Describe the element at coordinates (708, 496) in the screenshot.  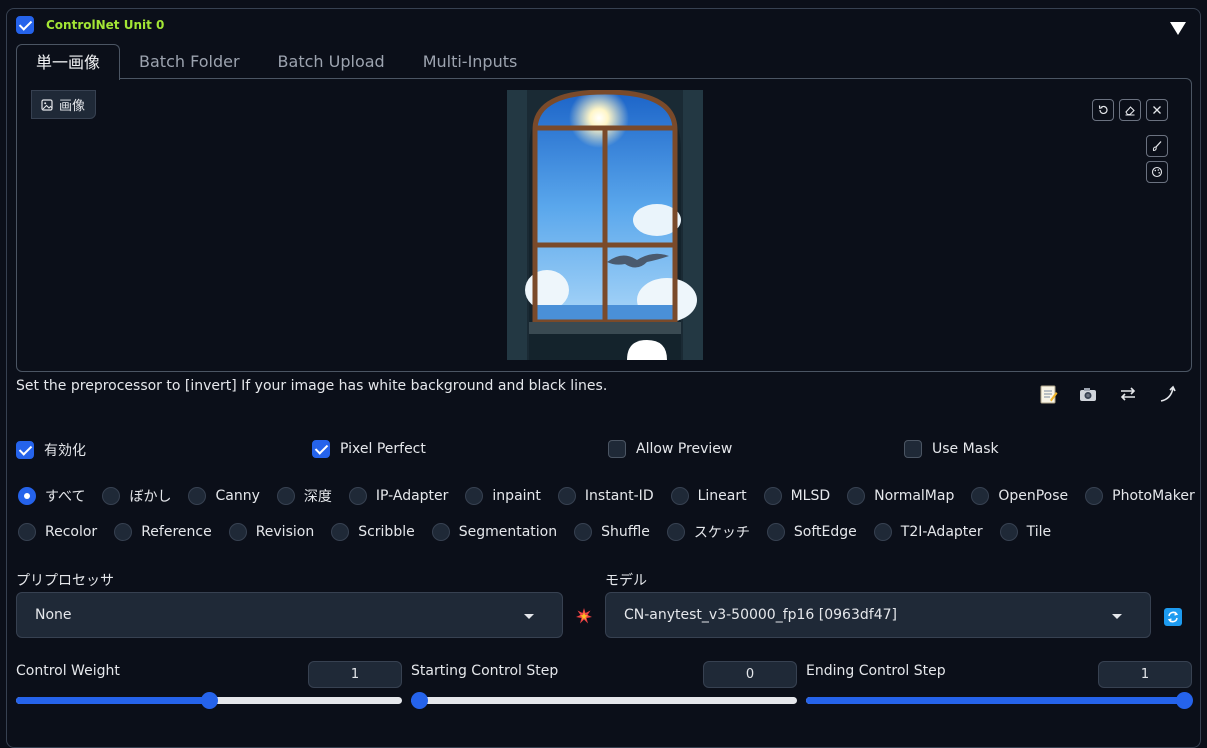
I see `control-type-option: Lineart` at that location.